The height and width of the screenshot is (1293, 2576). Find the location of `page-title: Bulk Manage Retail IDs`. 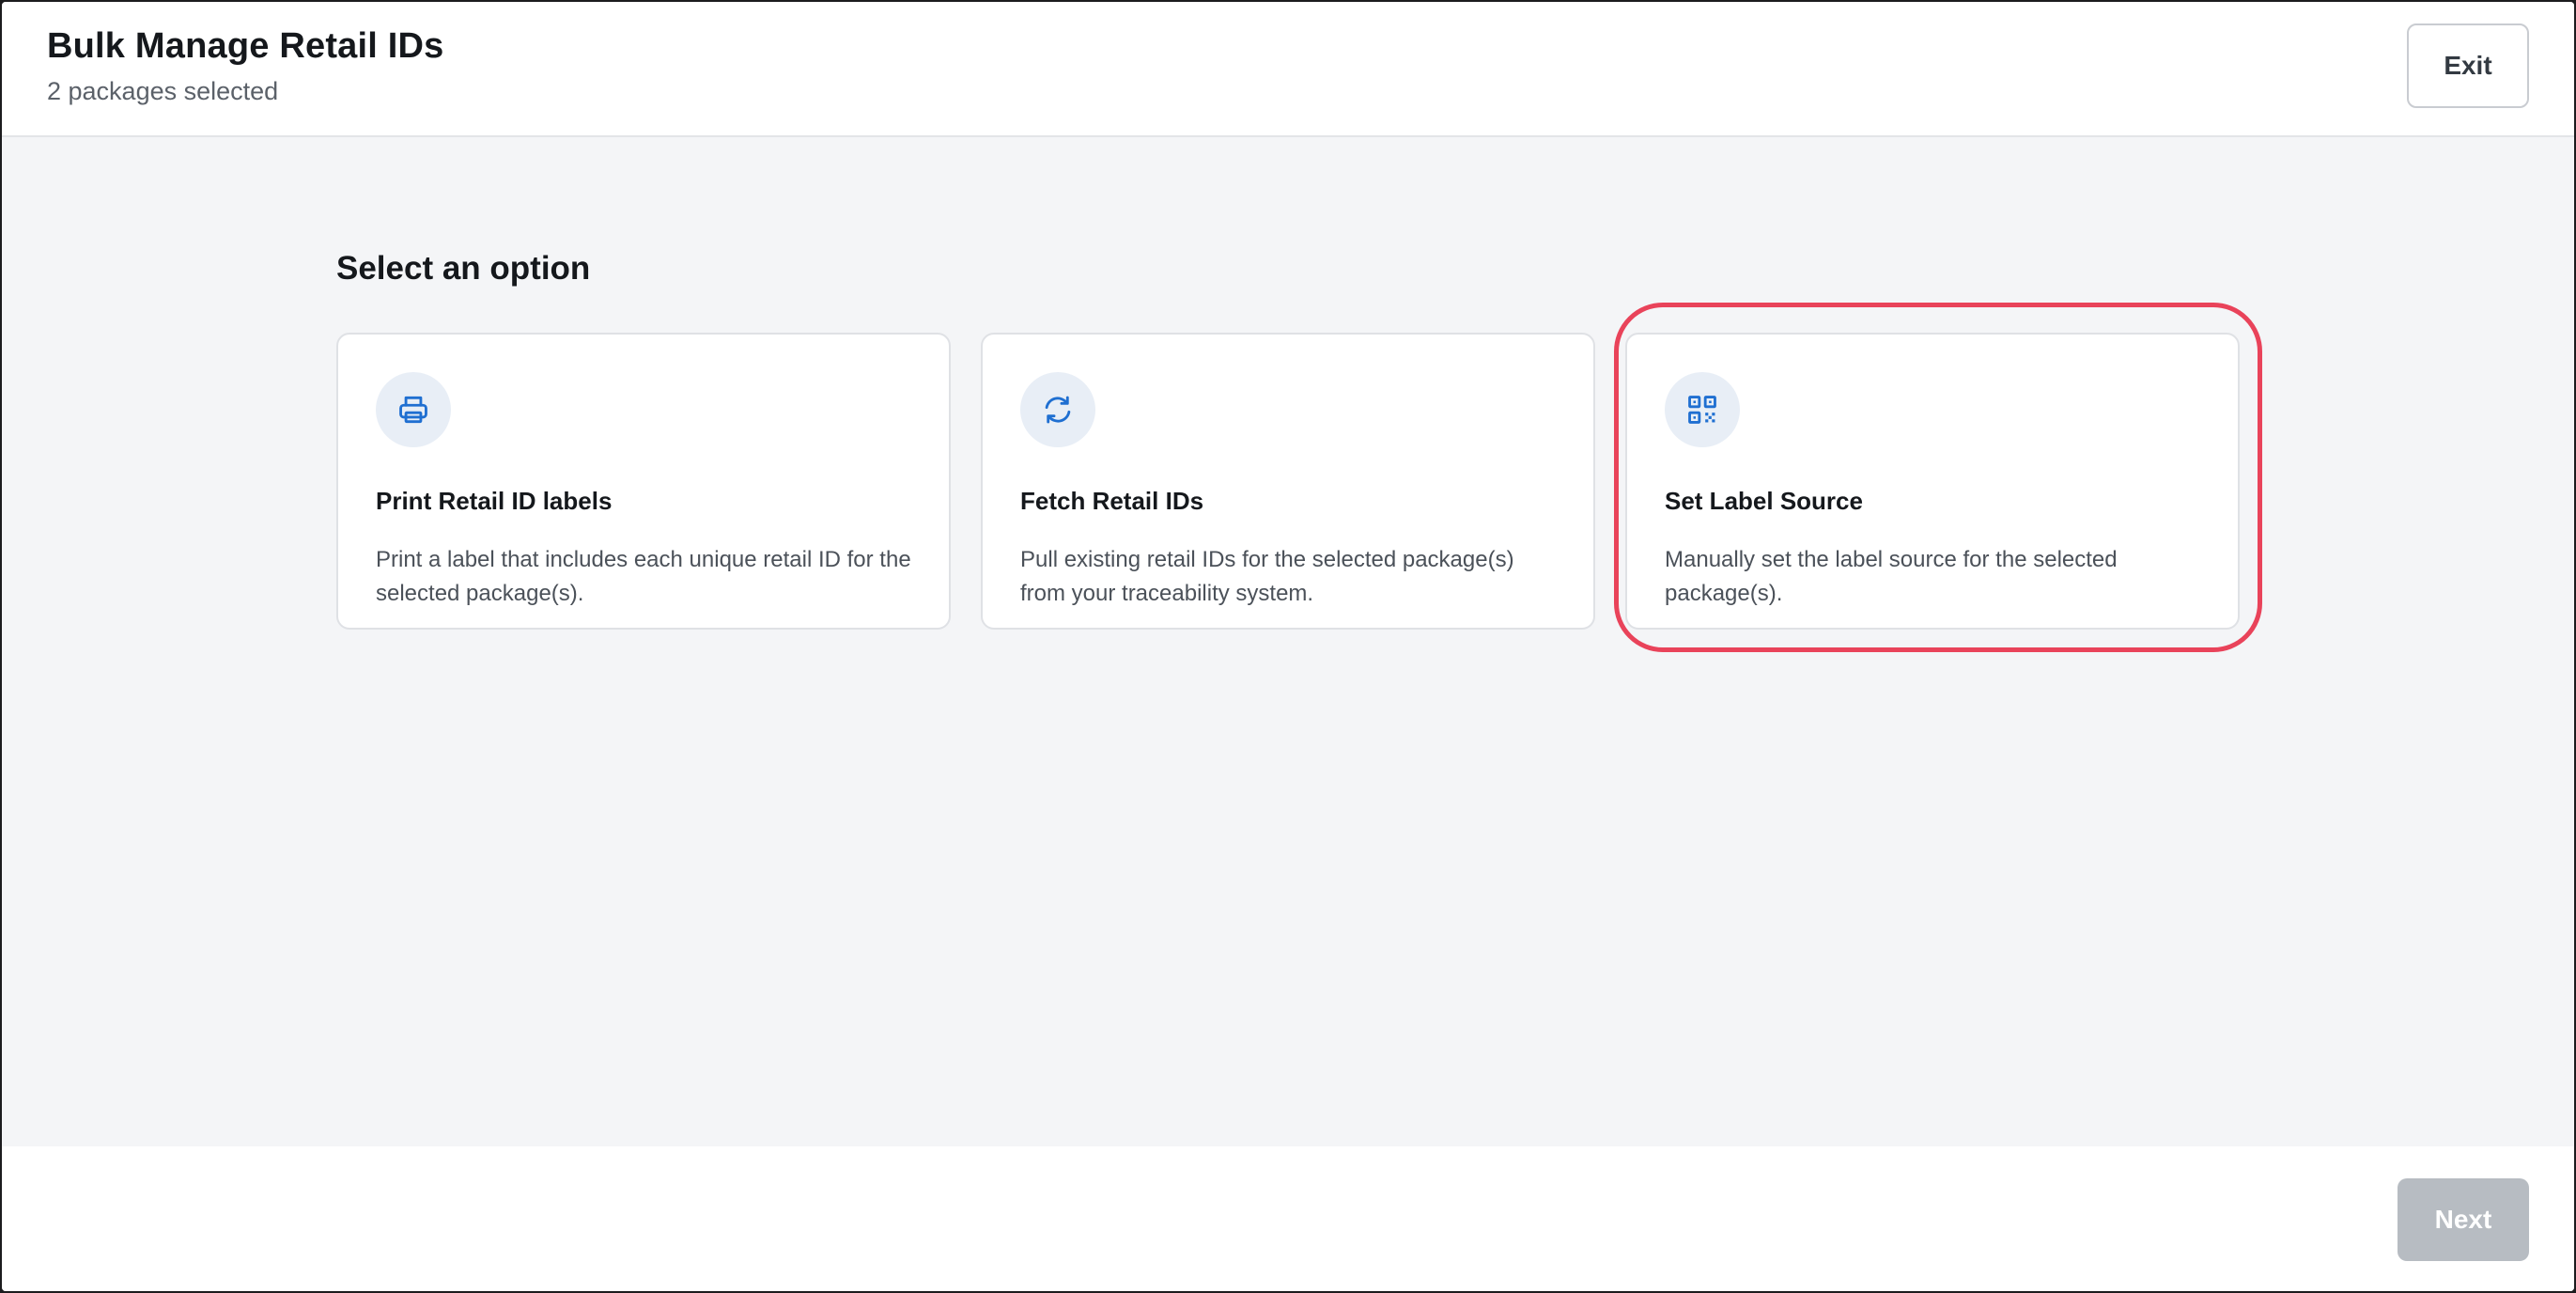

page-title: Bulk Manage Retail IDs is located at coordinates (245, 46).